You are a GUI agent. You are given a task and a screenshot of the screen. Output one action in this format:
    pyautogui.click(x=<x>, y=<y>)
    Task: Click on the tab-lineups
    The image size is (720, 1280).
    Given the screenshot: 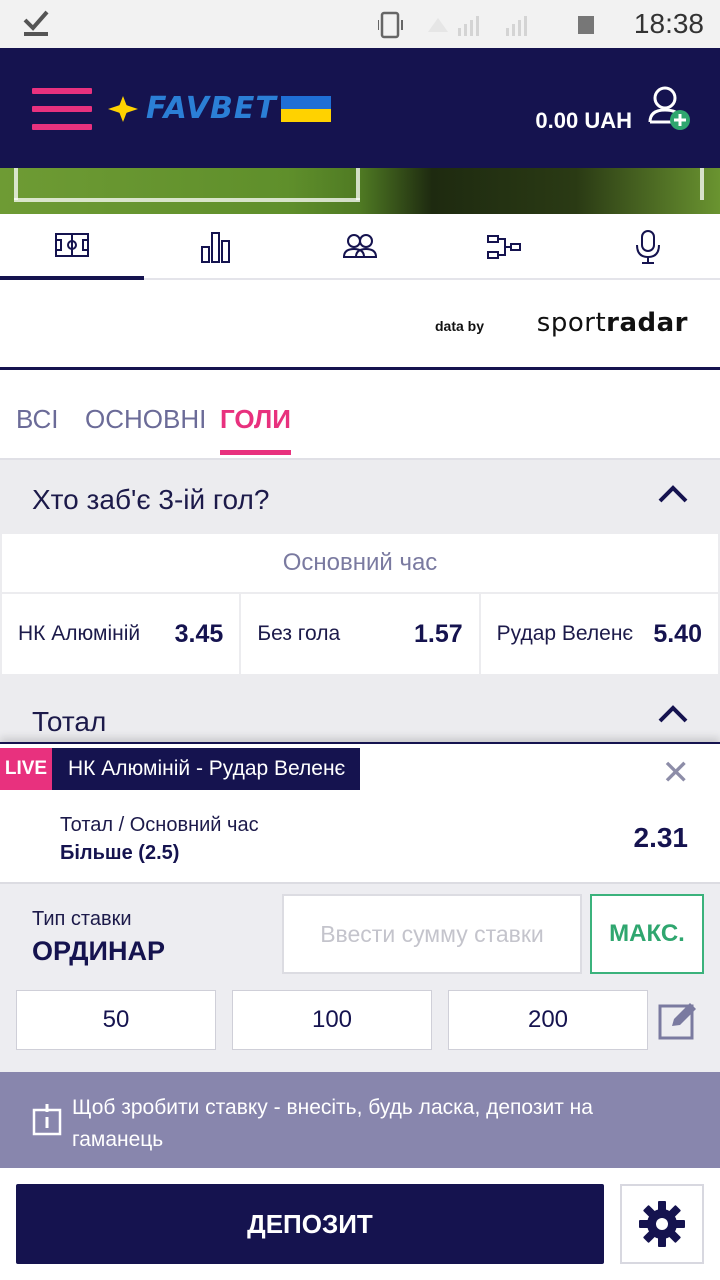 What is the action you would take?
    pyautogui.click(x=360, y=247)
    